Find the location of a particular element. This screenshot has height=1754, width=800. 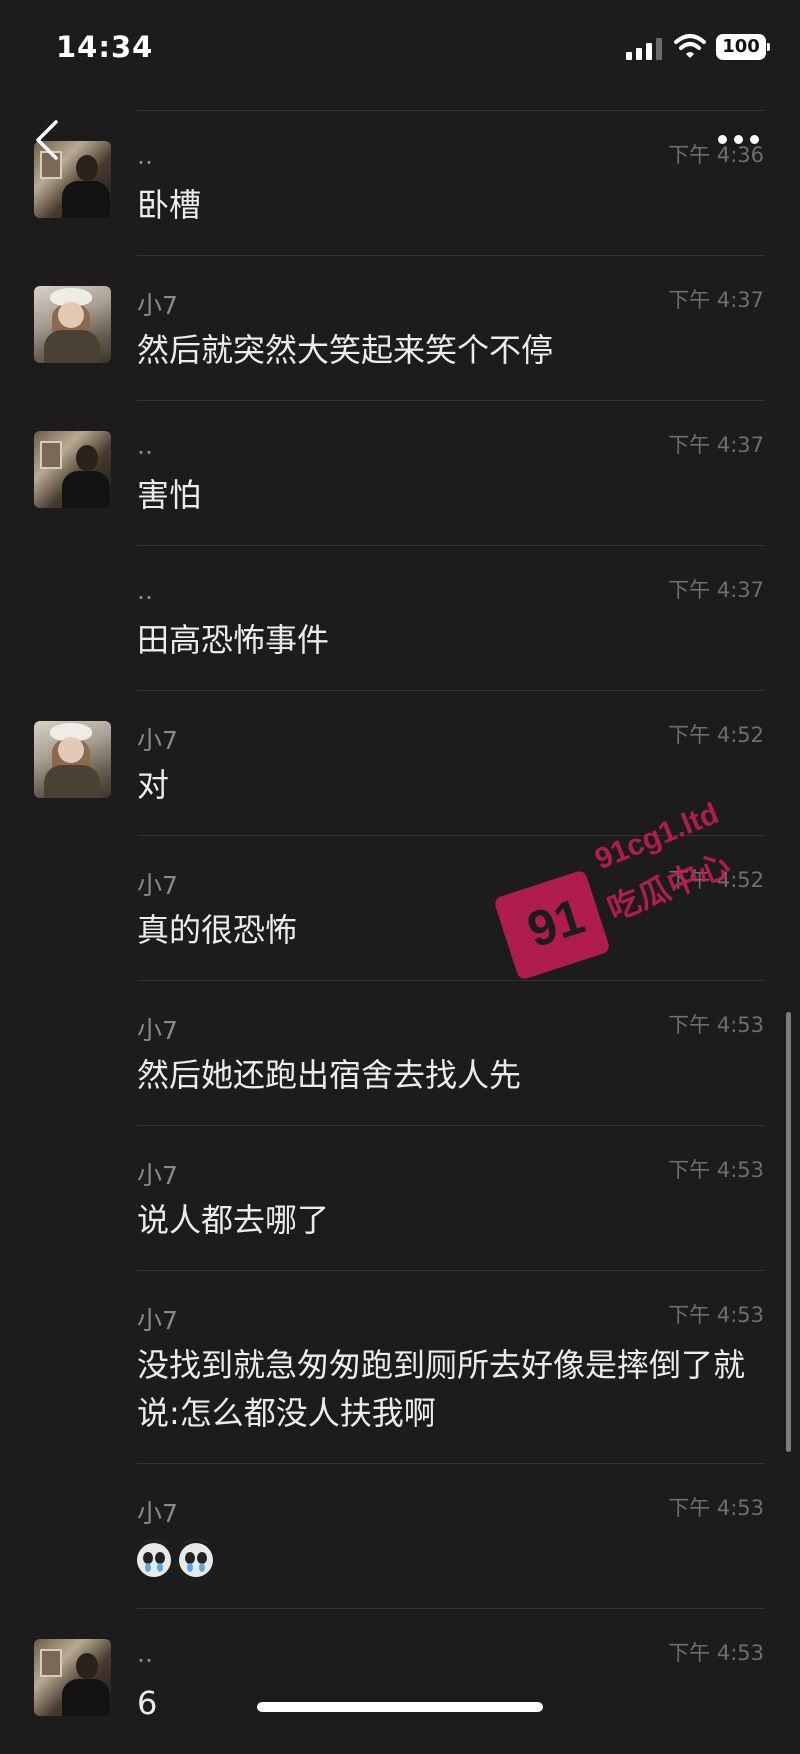

message-item: .. 下午 4:37 田高恐怖事件 is located at coordinates (400, 618).